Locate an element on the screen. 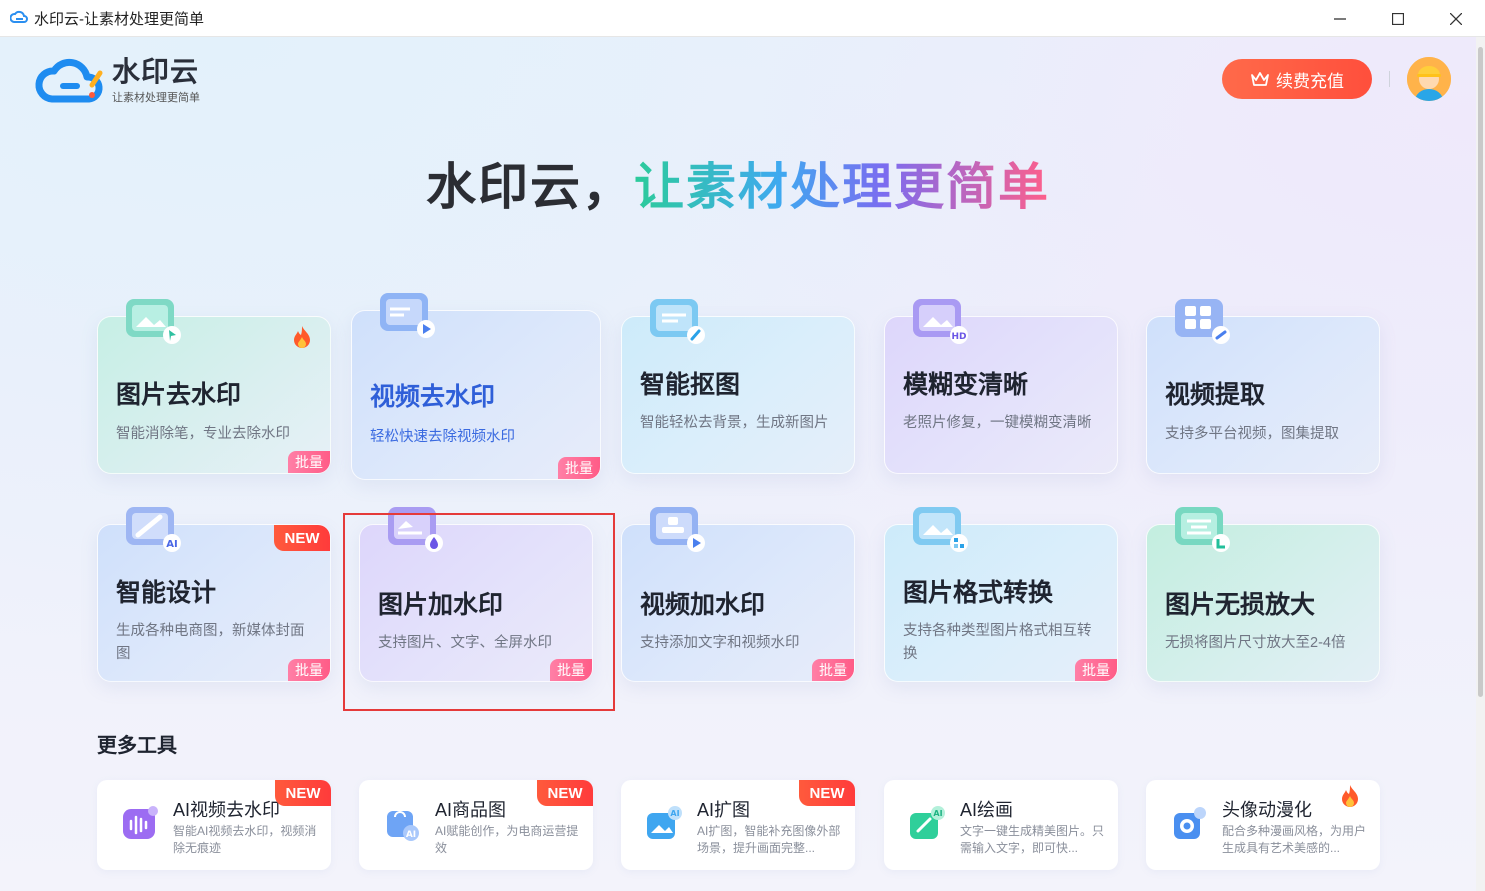 The image size is (1485, 891). scrollbar-thumb is located at coordinates (1480, 372).